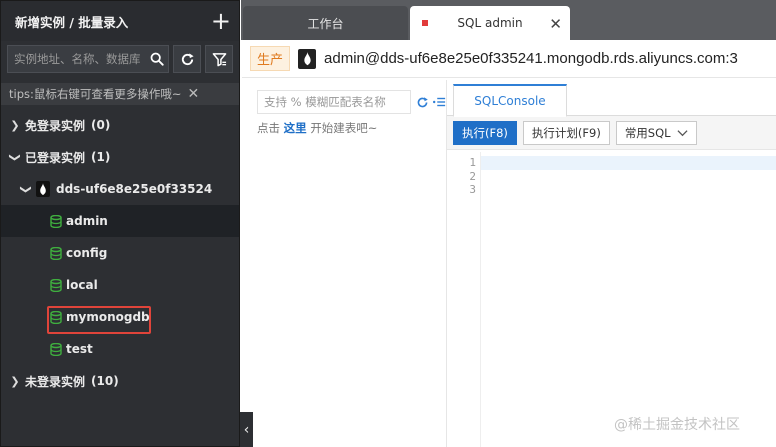 Image resolution: width=776 pixels, height=447 pixels. What do you see at coordinates (628, 163) in the screenshot?
I see `active-line` at bounding box center [628, 163].